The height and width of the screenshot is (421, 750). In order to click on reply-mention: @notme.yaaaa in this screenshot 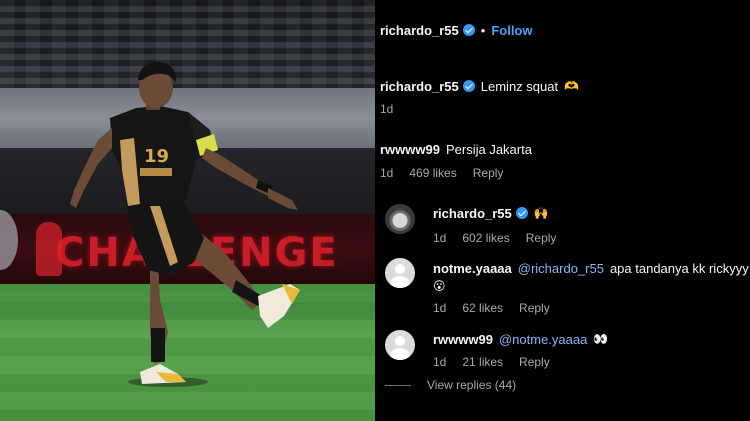, I will do `click(543, 339)`.